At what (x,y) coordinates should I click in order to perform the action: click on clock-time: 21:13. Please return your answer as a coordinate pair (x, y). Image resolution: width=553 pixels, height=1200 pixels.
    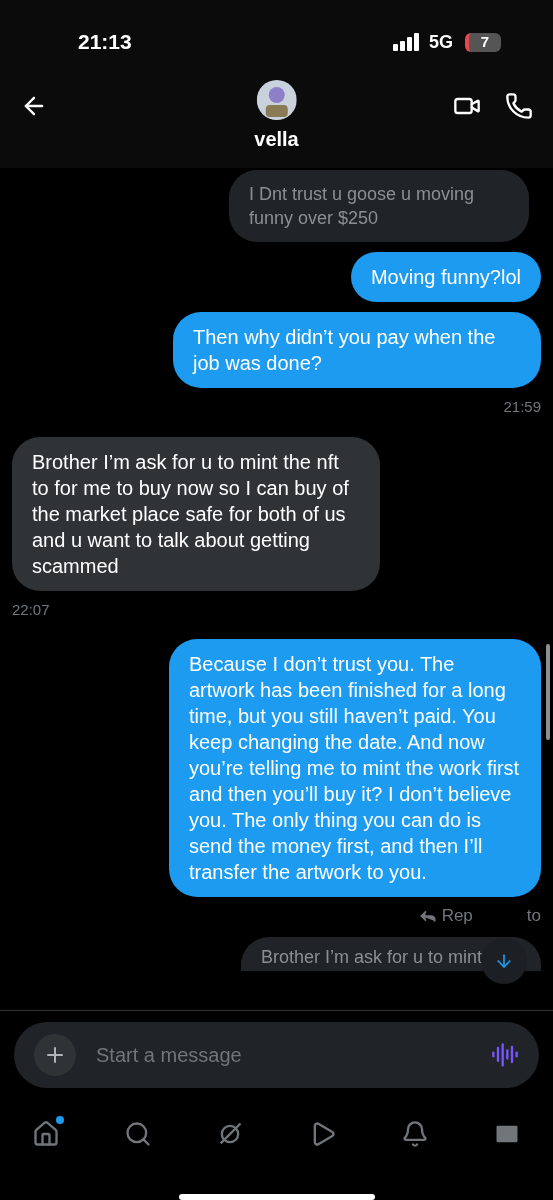
    Looking at the image, I should click on (105, 42).